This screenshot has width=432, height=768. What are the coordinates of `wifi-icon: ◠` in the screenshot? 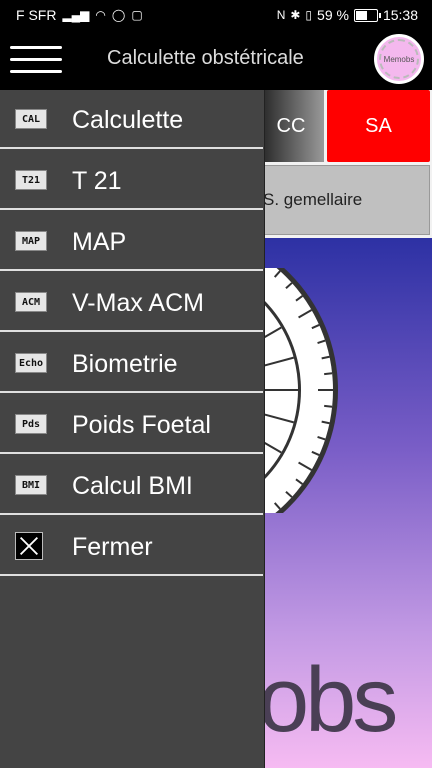 It's located at (100, 15).